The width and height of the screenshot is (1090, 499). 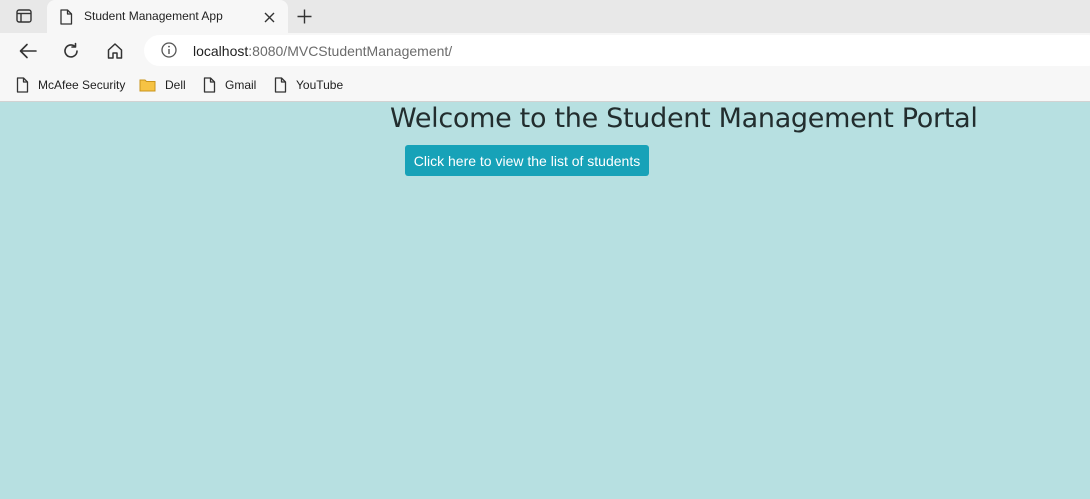 I want to click on page-title: Welcome to the Student Management Portal, so click(x=684, y=118).